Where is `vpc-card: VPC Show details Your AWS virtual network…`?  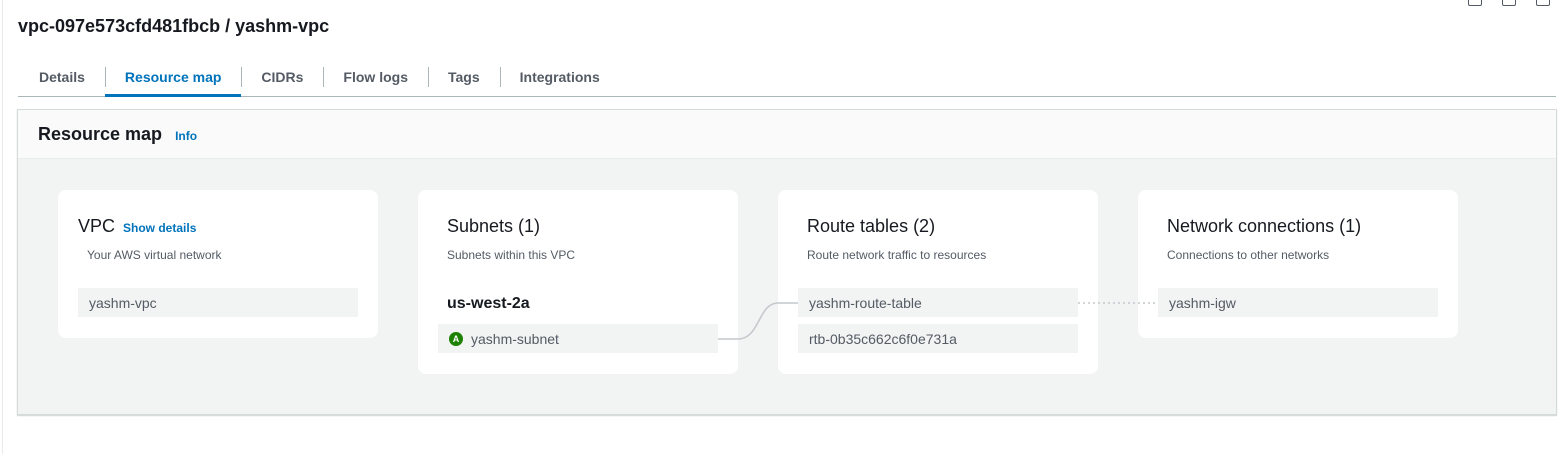 vpc-card: VPC Show details Your AWS virtual network… is located at coordinates (218, 264).